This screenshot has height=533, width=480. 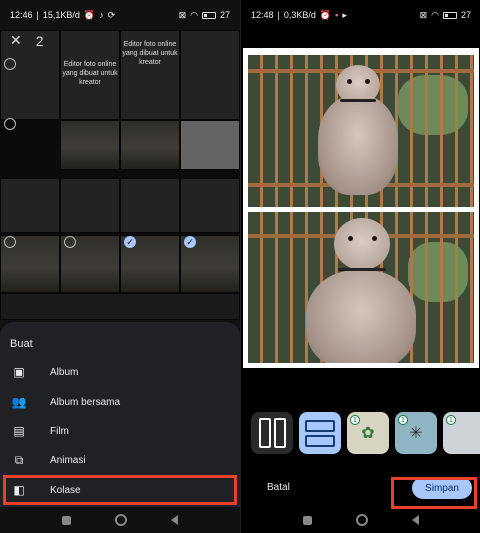 I want to click on people-icon: 👥, so click(x=19, y=402).